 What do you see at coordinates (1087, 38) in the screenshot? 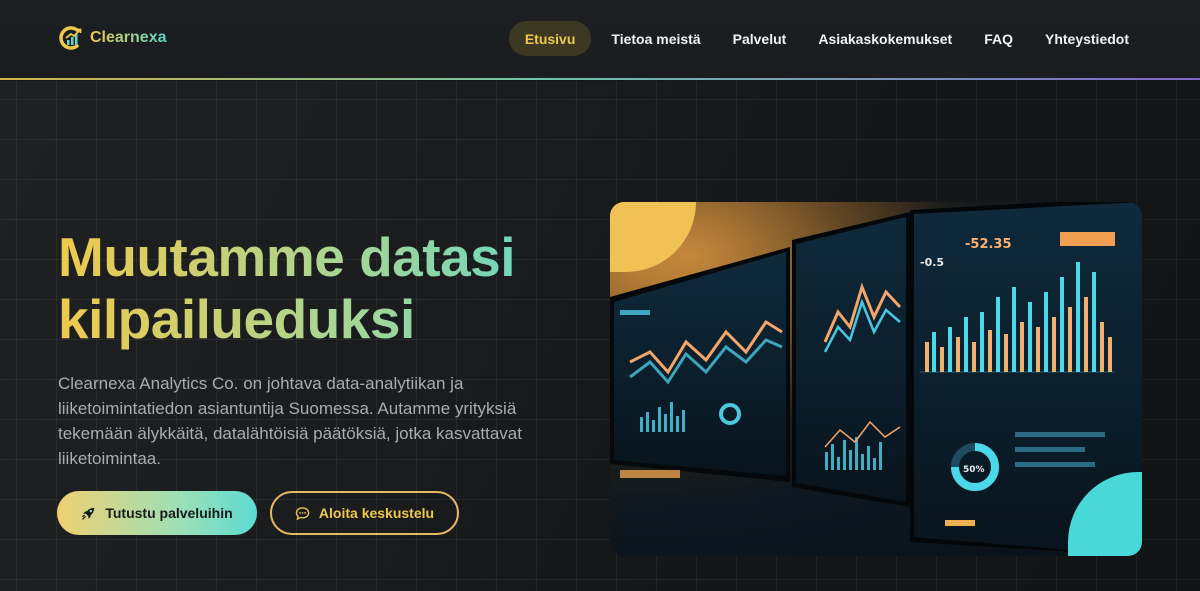
I see `nav-item-yhteystiedot: Yhteystiedot` at bounding box center [1087, 38].